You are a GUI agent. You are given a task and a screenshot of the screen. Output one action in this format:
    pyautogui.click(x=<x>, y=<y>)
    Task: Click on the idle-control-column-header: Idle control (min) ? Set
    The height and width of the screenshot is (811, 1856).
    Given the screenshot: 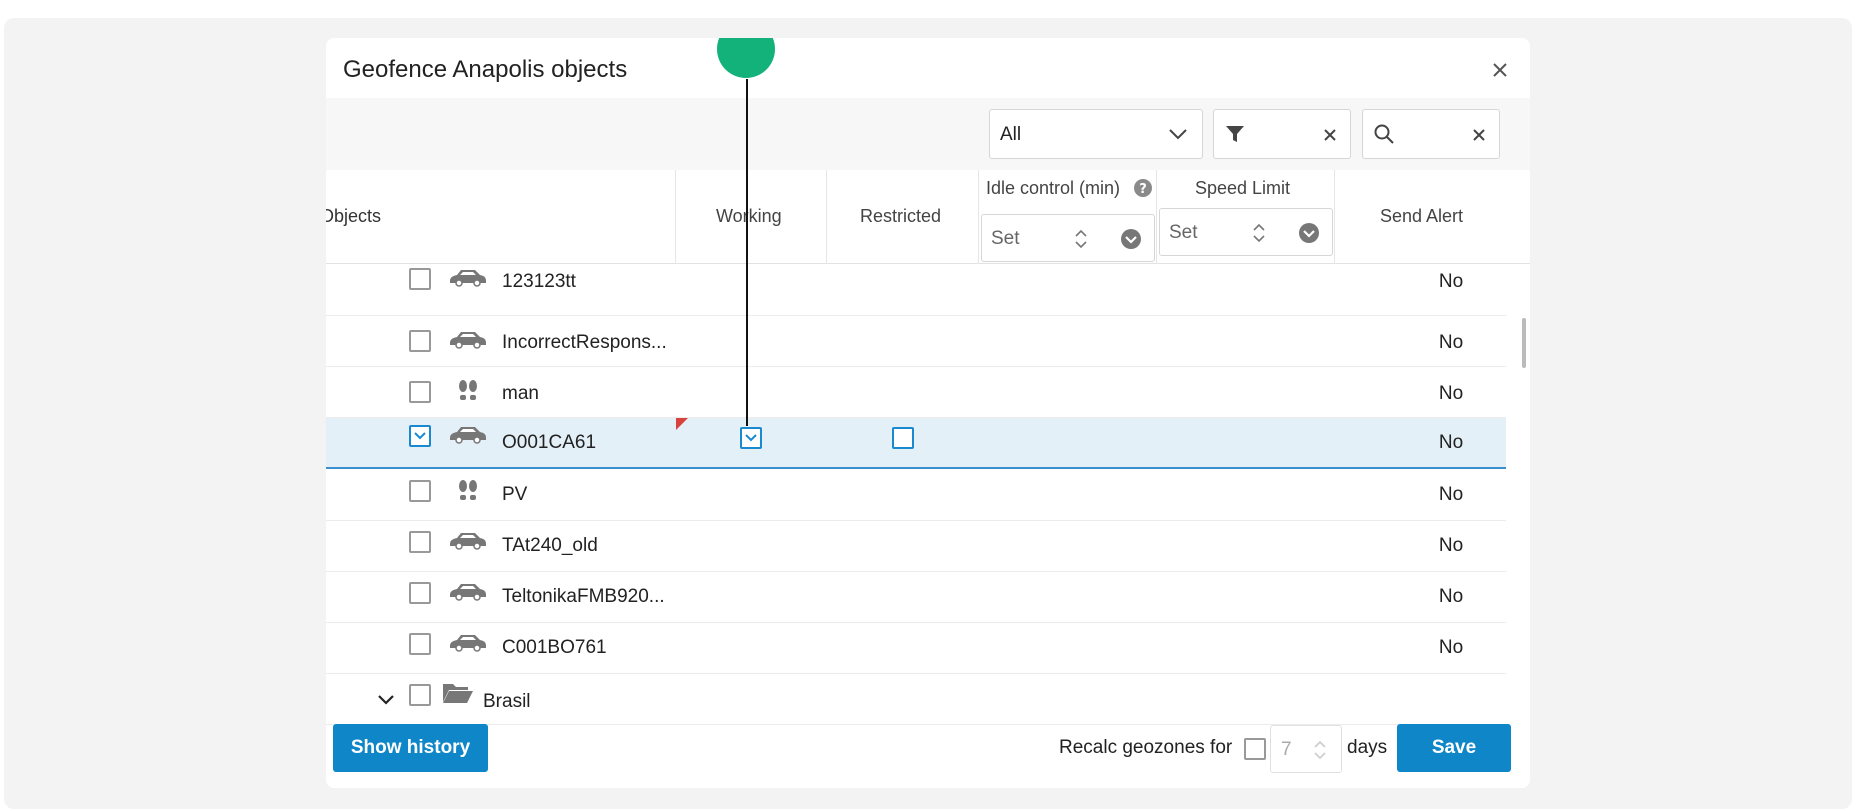 What is the action you would take?
    pyautogui.click(x=1068, y=217)
    